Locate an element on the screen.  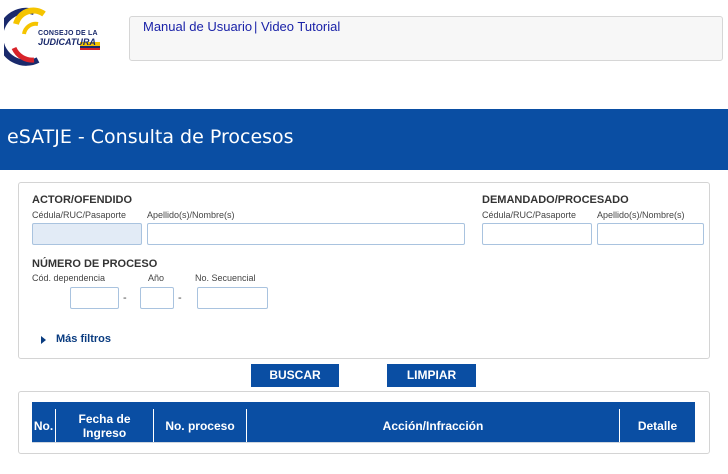
column-header-detail: Detalle is located at coordinates (657, 425).